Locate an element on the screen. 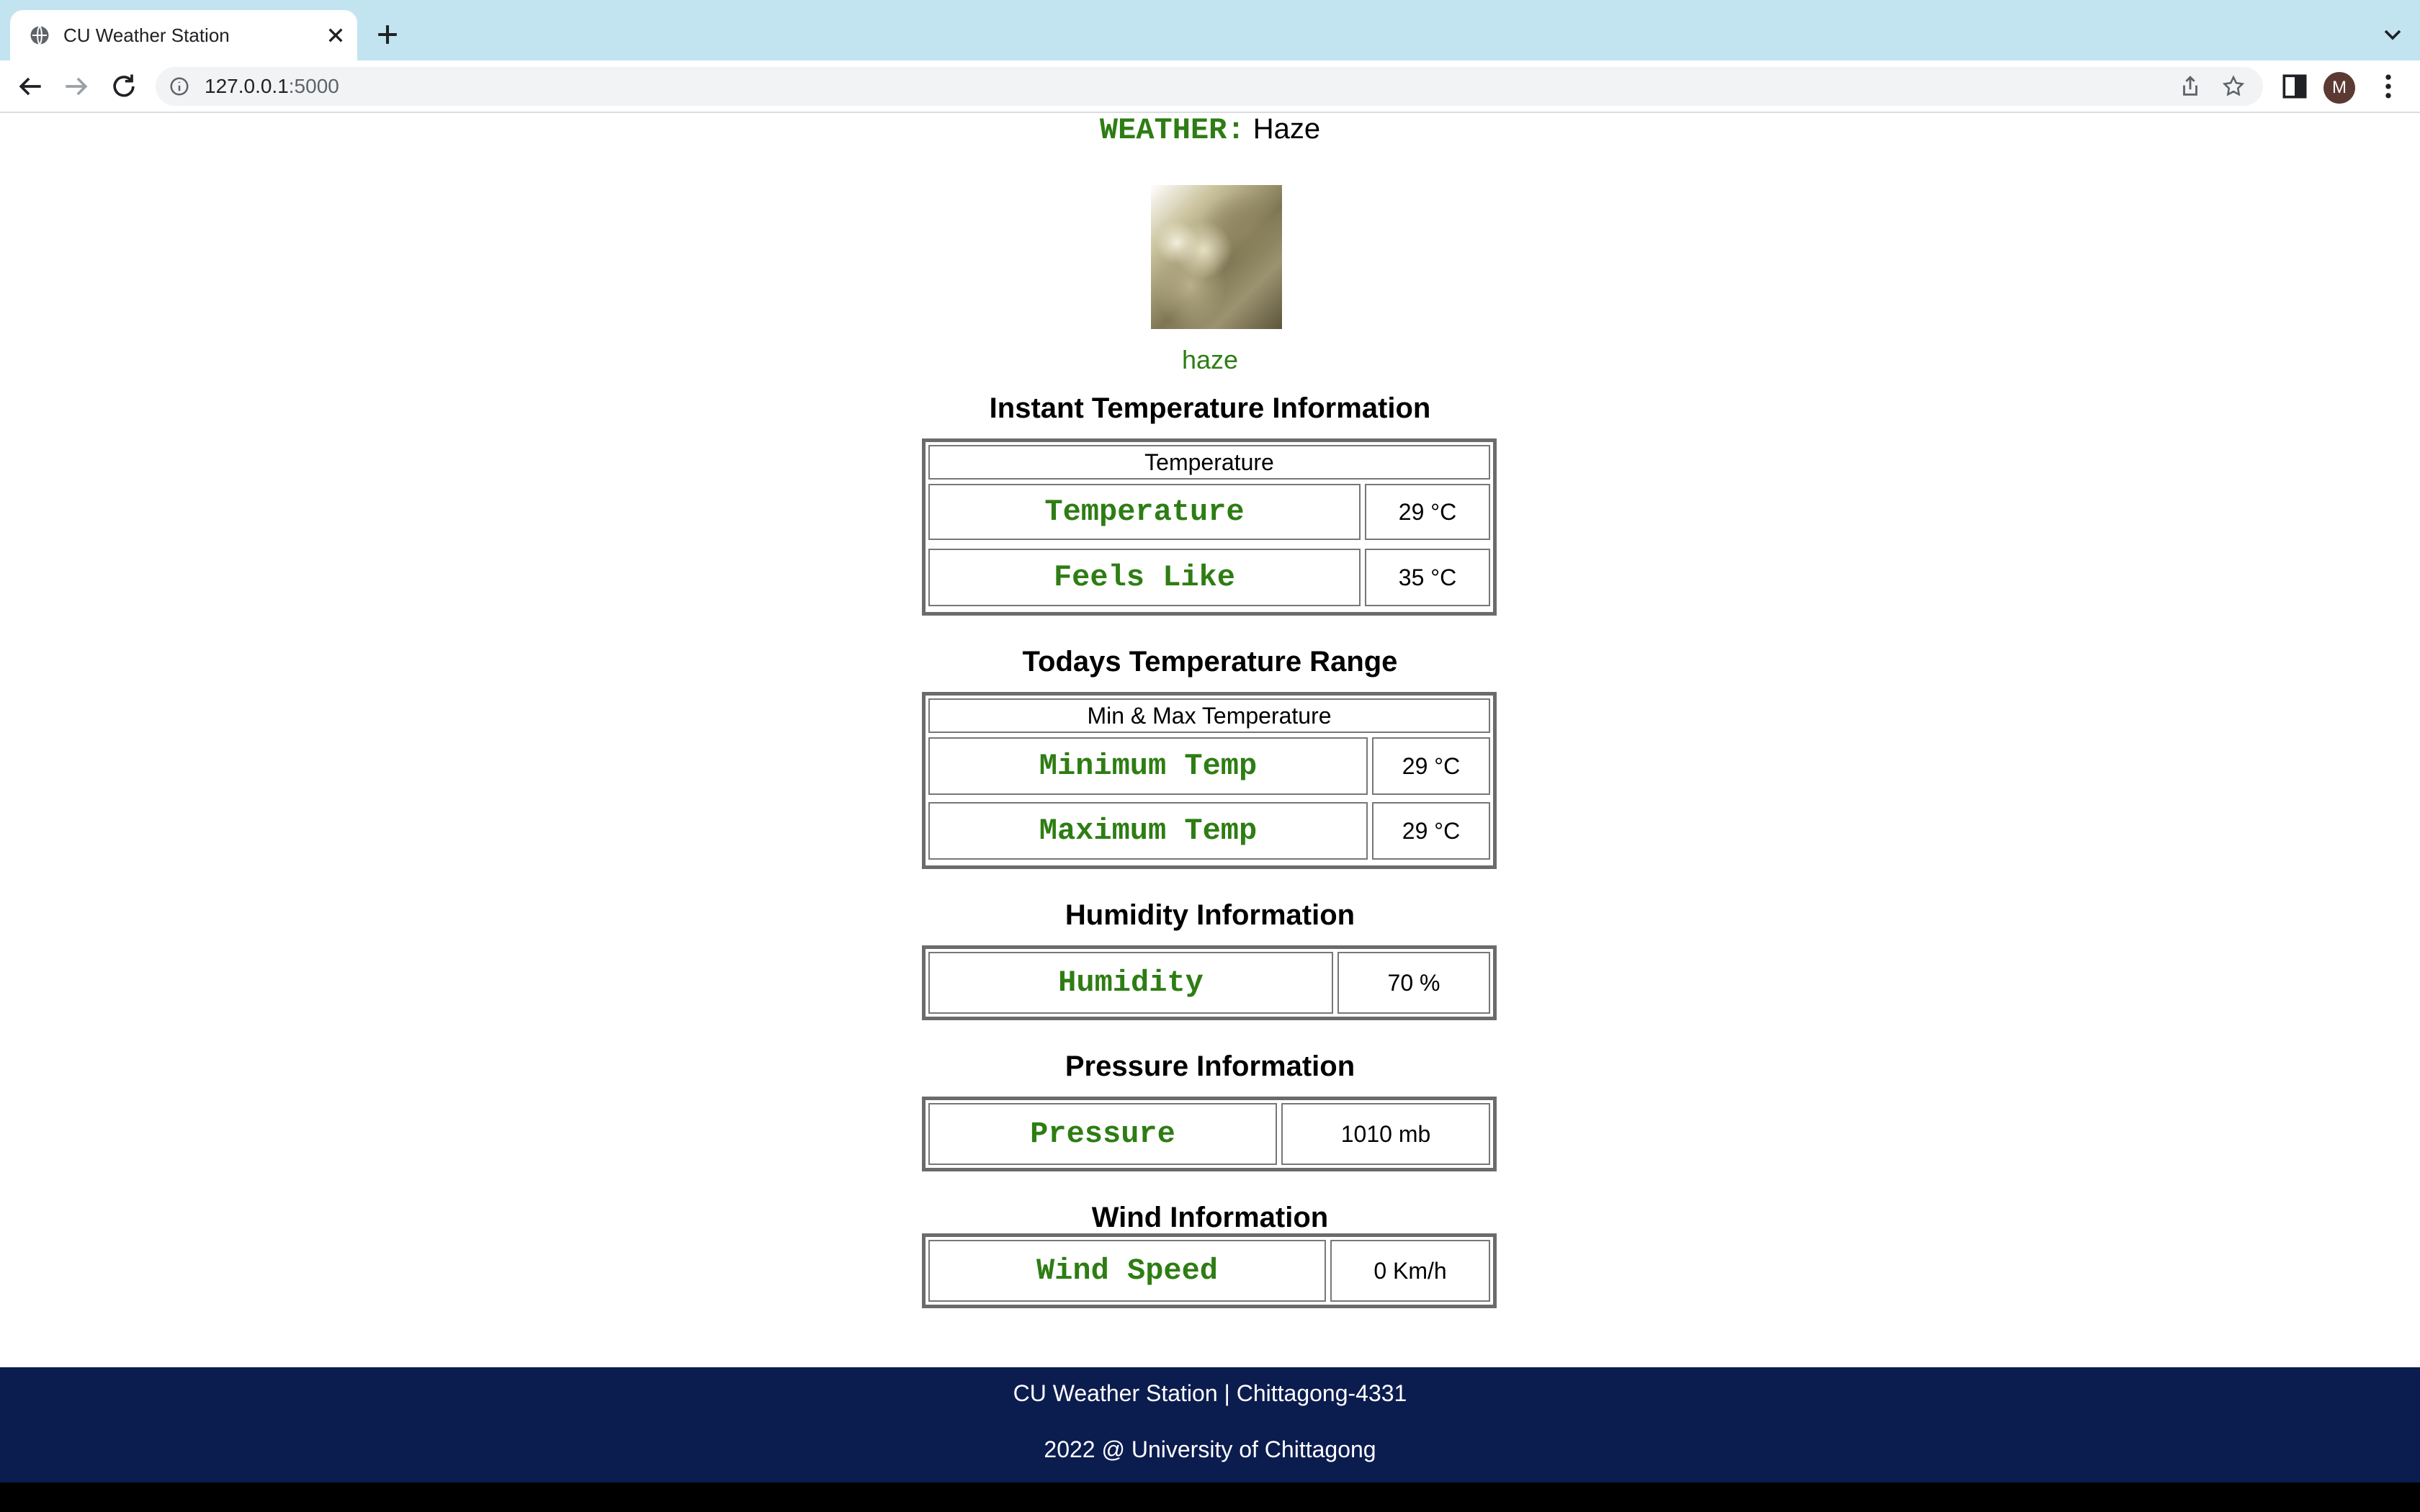 The height and width of the screenshot is (1512, 2420). address-bar: 127.0.0.1:5000 is located at coordinates (1209, 86).